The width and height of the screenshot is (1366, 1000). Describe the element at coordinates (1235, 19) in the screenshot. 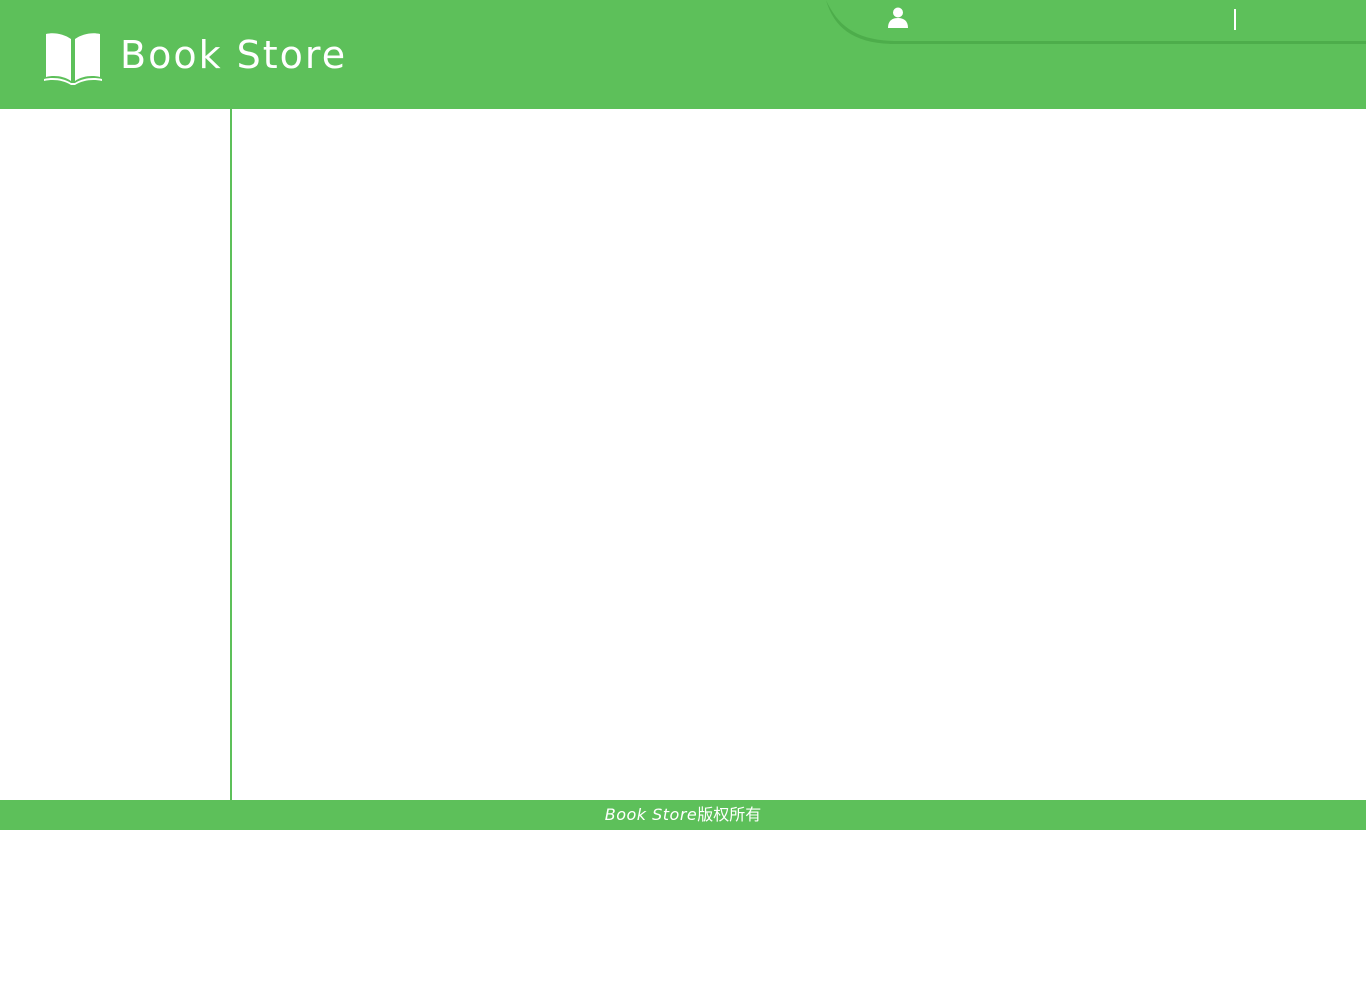

I see `user-bar-divider` at that location.